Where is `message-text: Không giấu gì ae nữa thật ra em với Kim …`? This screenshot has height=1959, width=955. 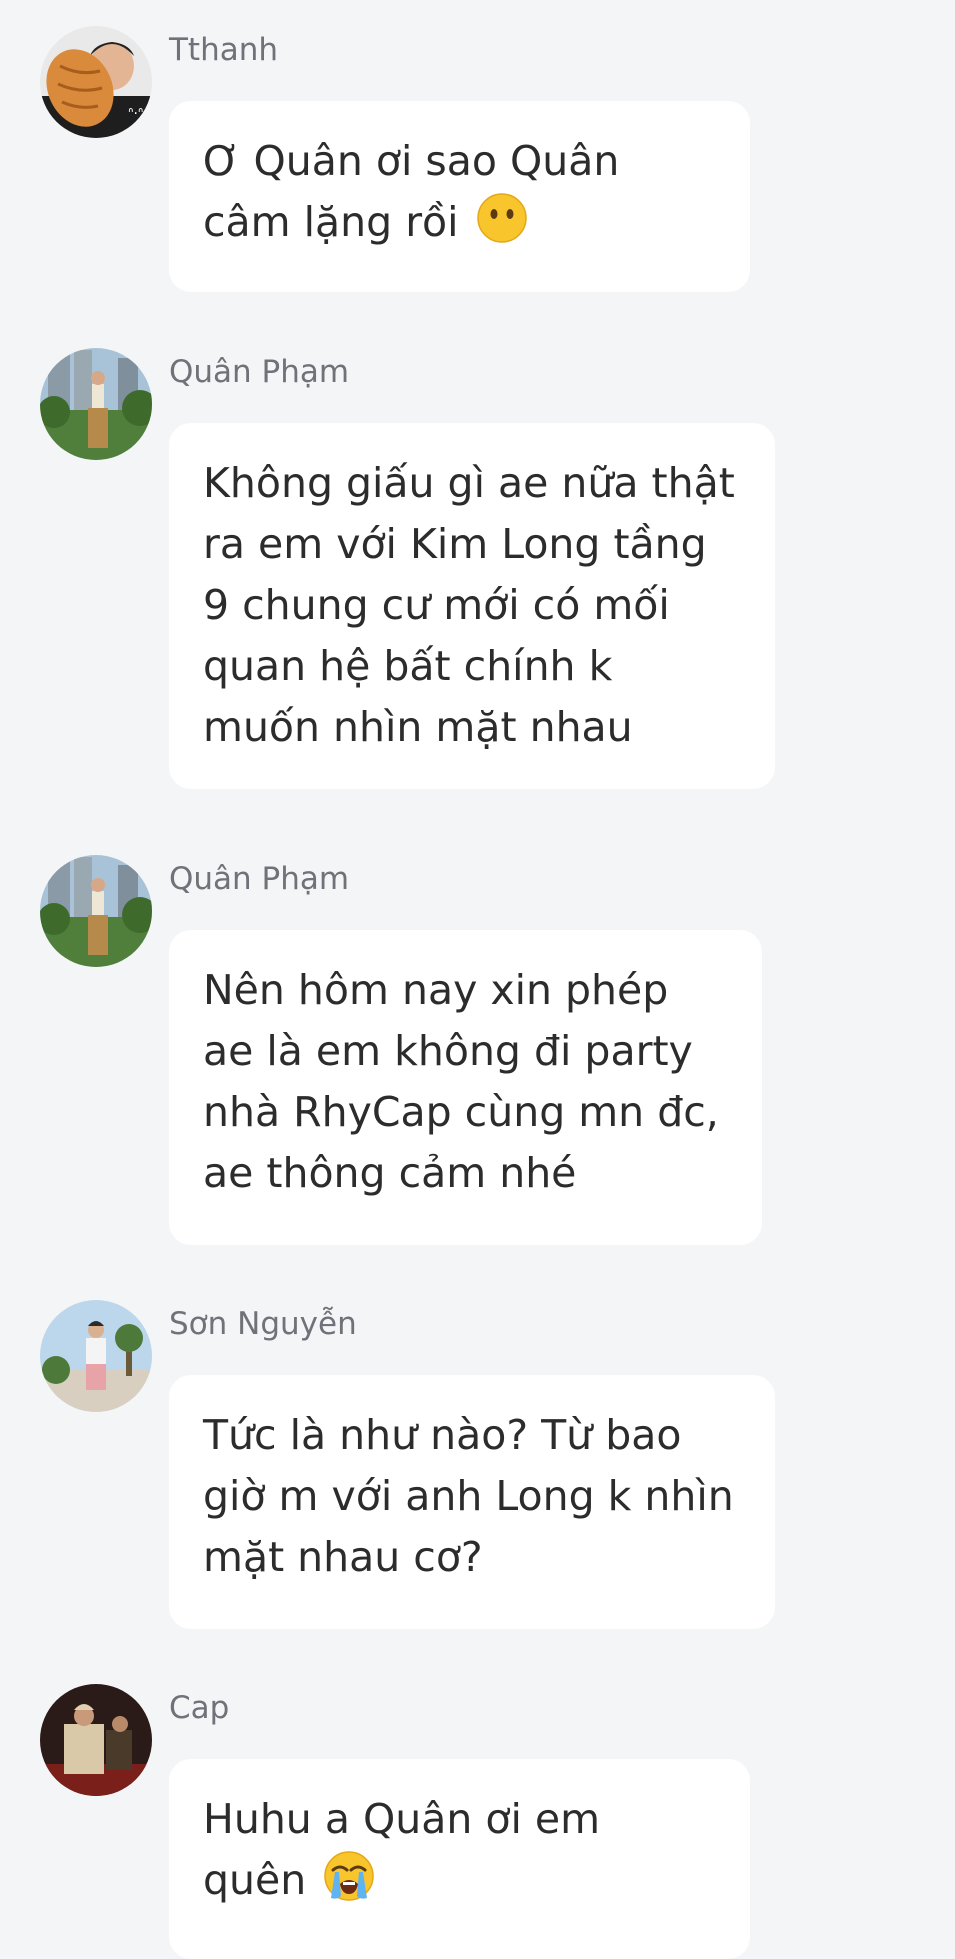 message-text: Không giấu gì ae nữa thật ra em với Kim … is located at coordinates (469, 605).